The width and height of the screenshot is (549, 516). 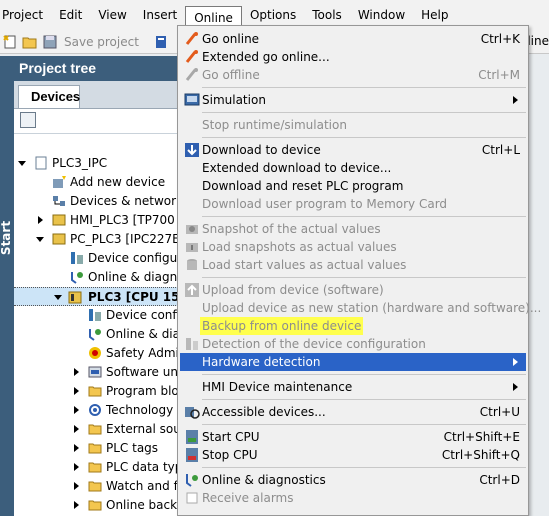 I want to click on folder-icon, so click(x=95, y=448).